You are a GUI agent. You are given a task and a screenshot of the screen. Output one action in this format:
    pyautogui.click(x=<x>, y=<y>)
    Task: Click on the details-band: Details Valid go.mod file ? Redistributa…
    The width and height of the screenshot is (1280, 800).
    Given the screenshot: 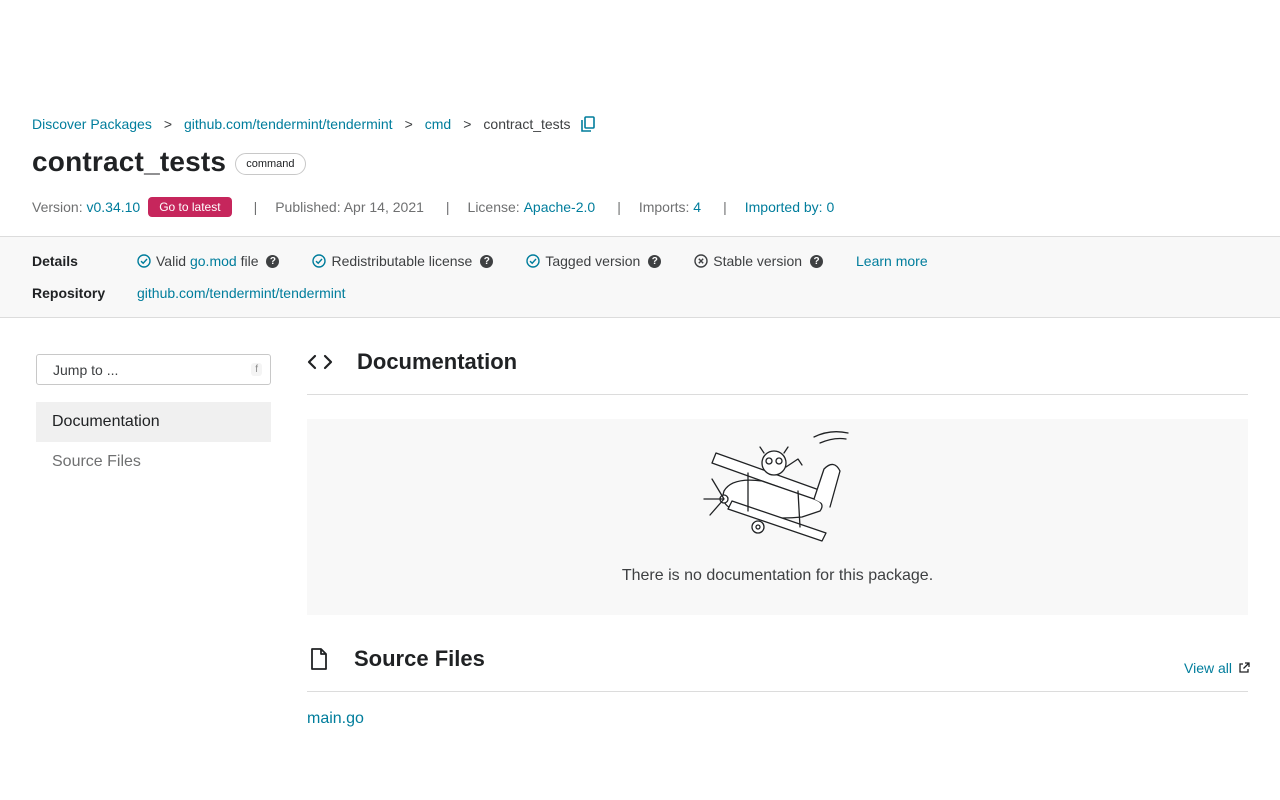 What is the action you would take?
    pyautogui.click(x=640, y=277)
    